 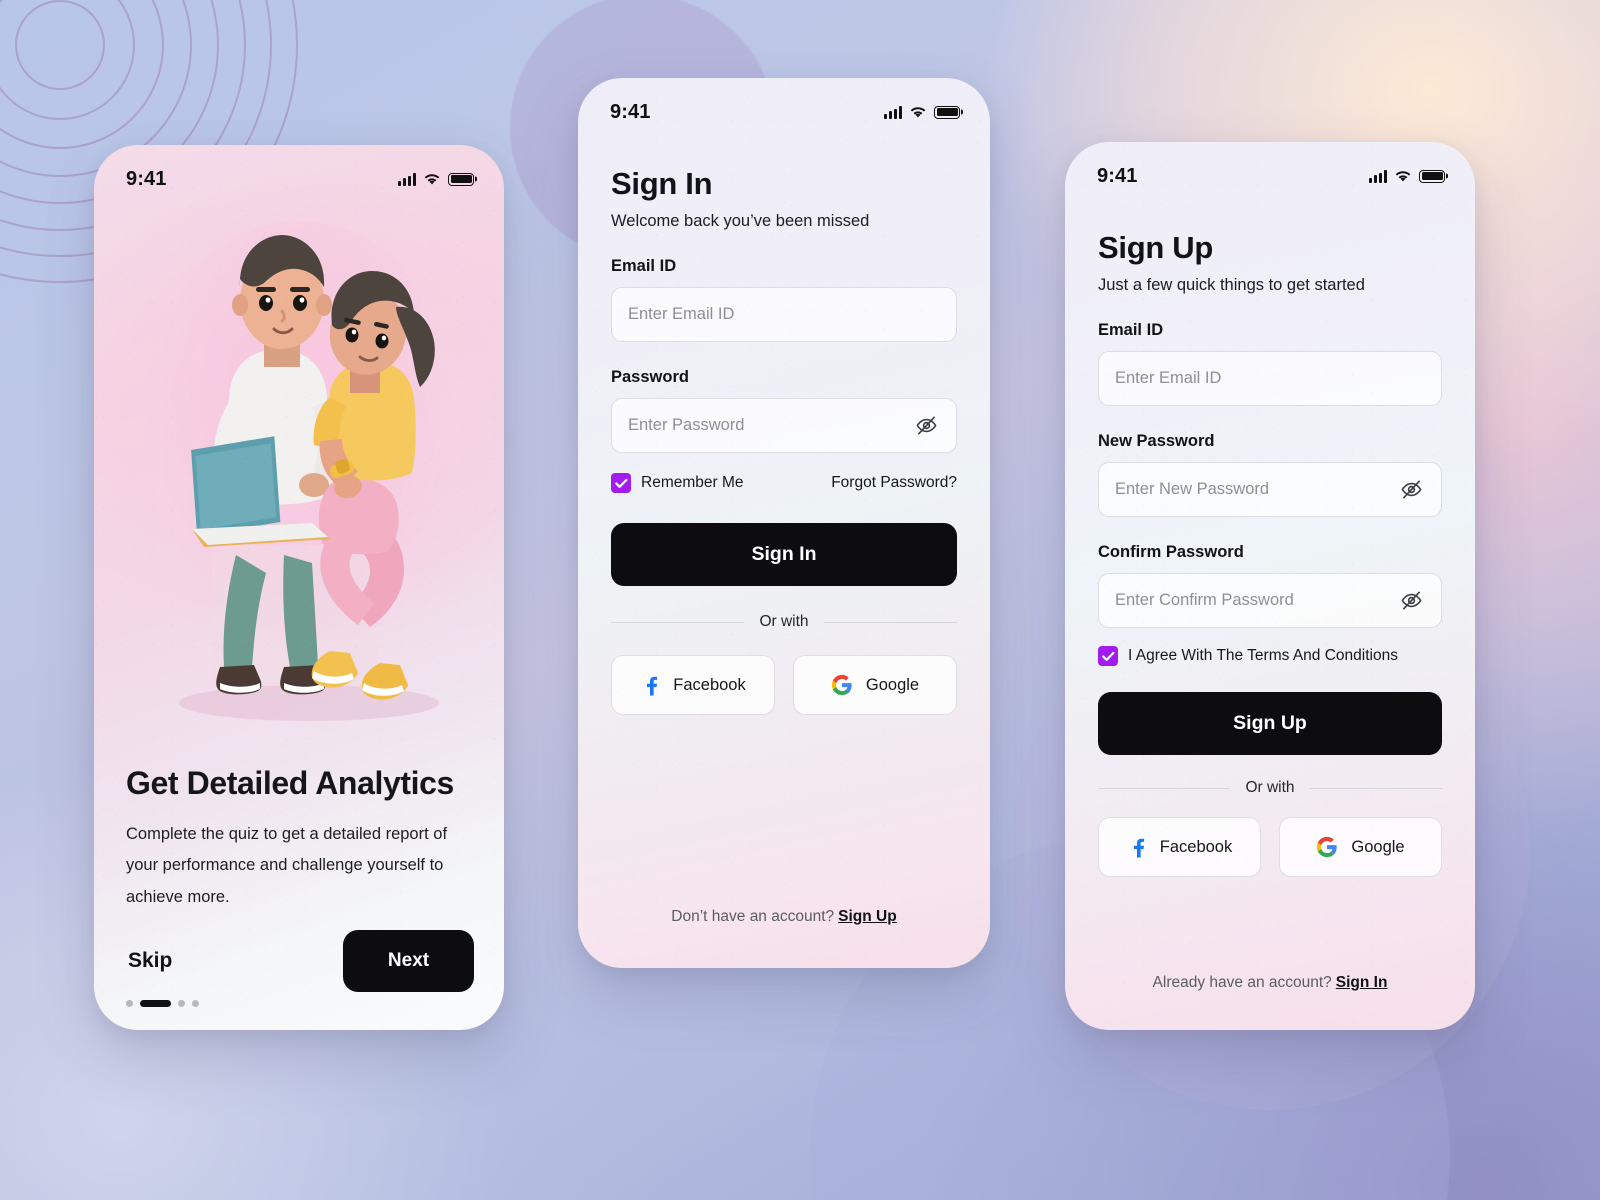 What do you see at coordinates (1171, 552) in the screenshot?
I see `confirm-password-label: Confirm Password` at bounding box center [1171, 552].